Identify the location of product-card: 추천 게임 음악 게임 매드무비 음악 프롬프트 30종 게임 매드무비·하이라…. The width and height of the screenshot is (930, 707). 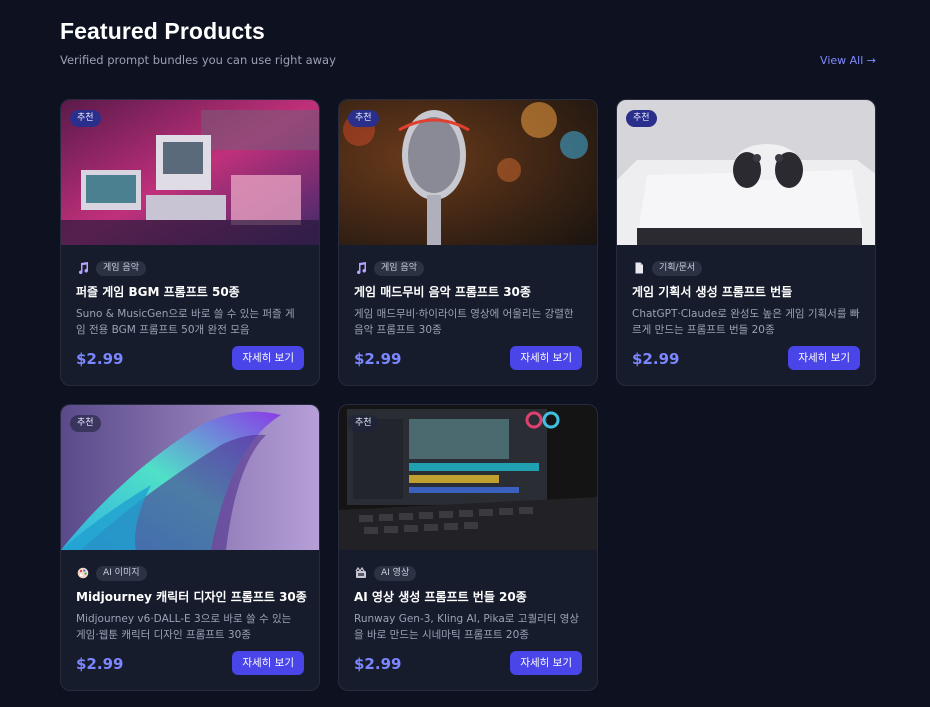
(468, 242).